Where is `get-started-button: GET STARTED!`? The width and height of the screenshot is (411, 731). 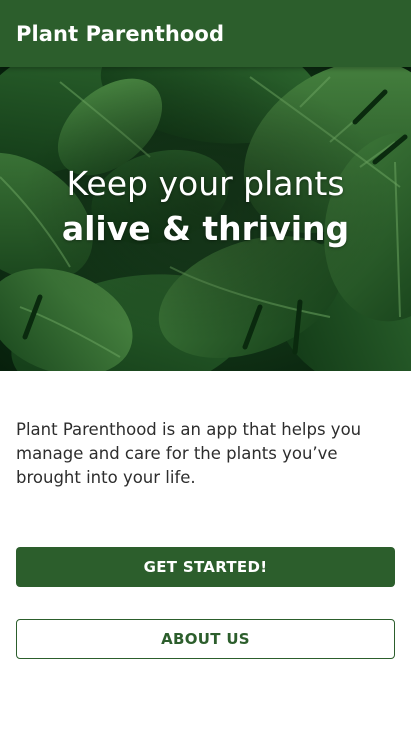 get-started-button: GET STARTED! is located at coordinates (205, 567).